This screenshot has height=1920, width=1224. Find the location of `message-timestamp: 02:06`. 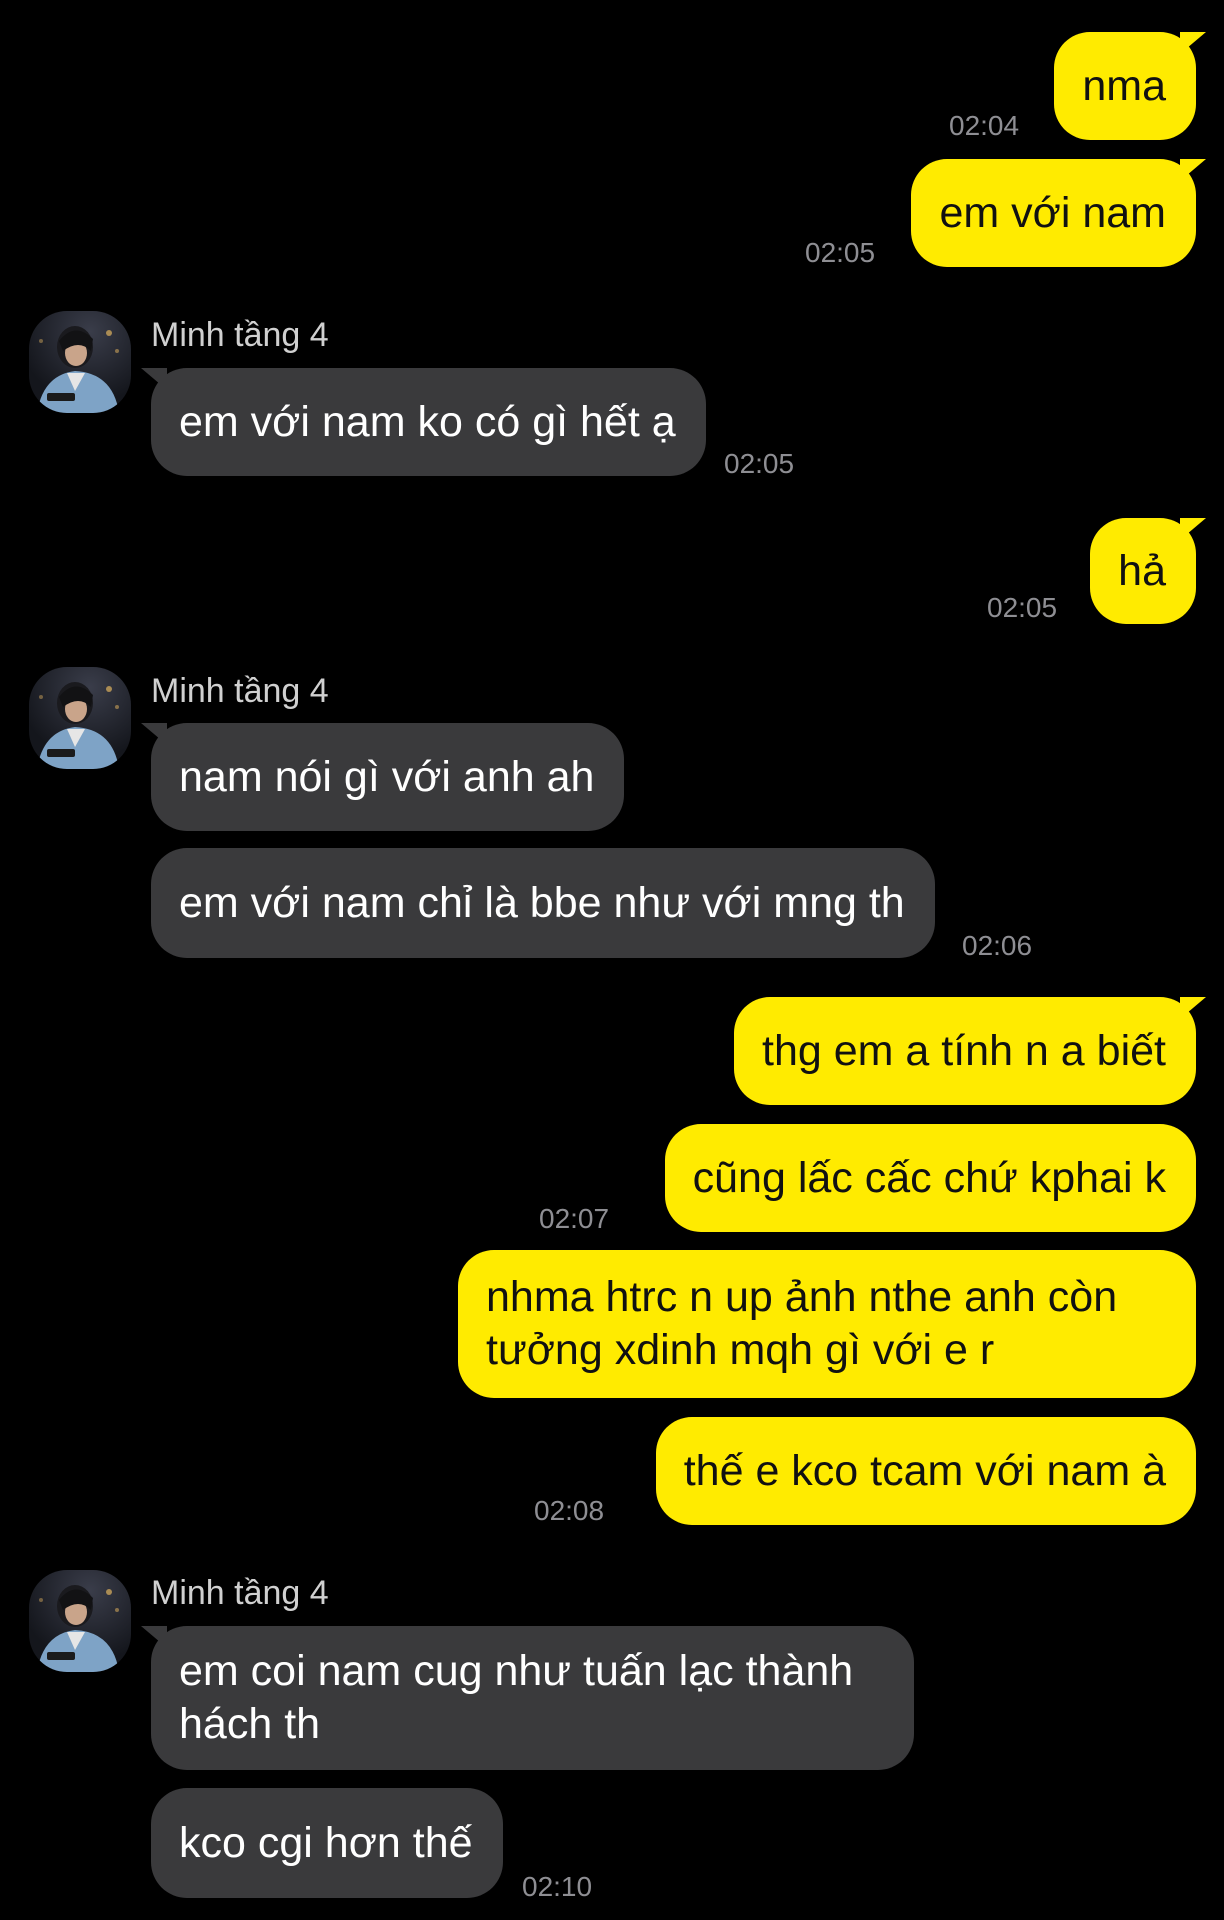

message-timestamp: 02:06 is located at coordinates (997, 945).